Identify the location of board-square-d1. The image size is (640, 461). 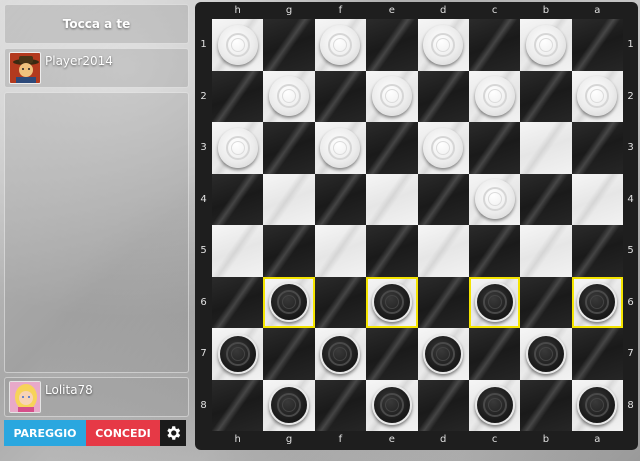
(443, 45).